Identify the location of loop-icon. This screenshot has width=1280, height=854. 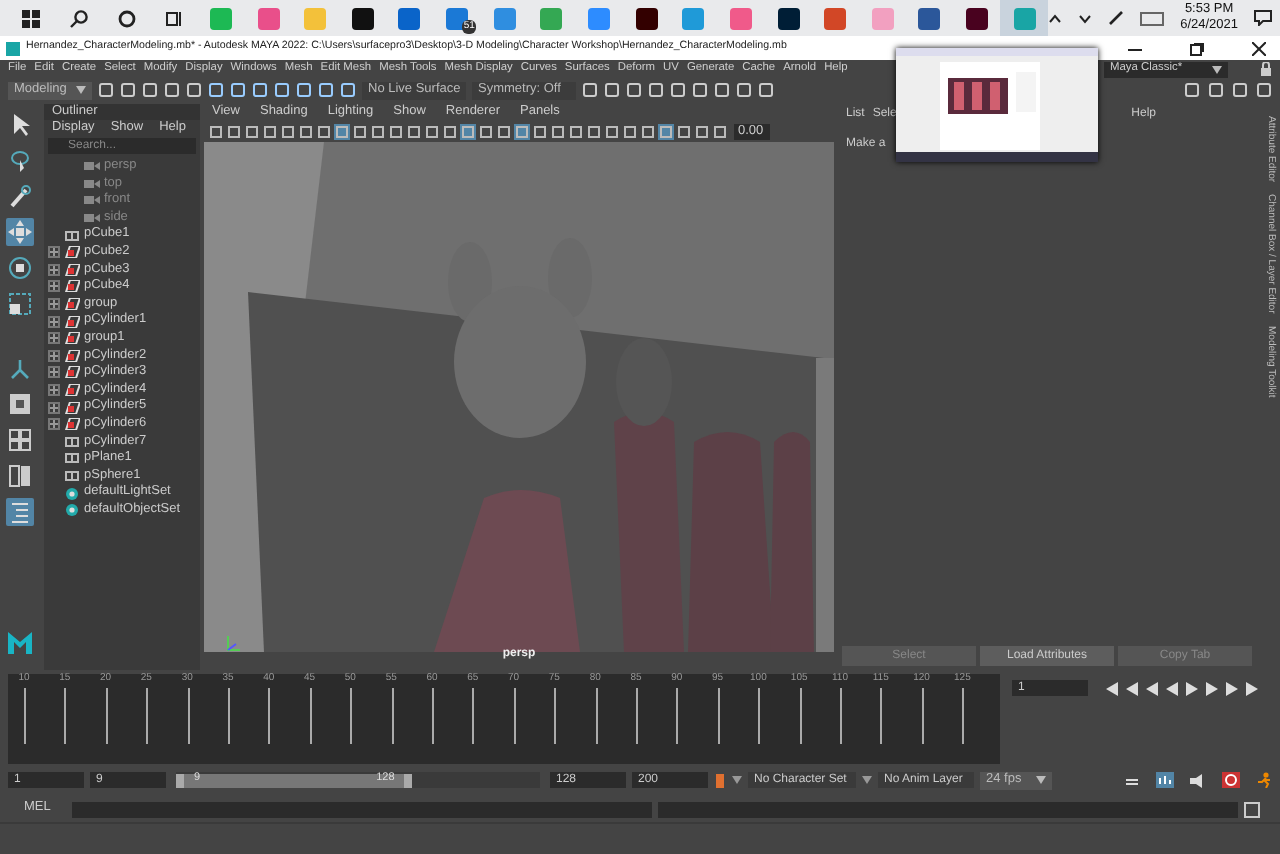
(1132, 780).